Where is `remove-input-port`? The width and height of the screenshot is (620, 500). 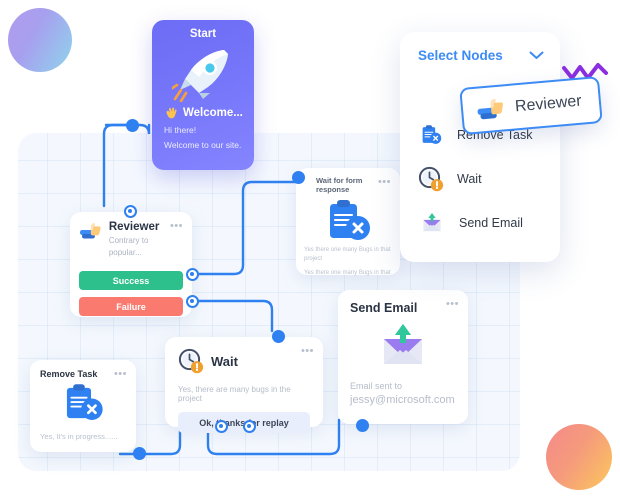
remove-input-port is located at coordinates (139, 453).